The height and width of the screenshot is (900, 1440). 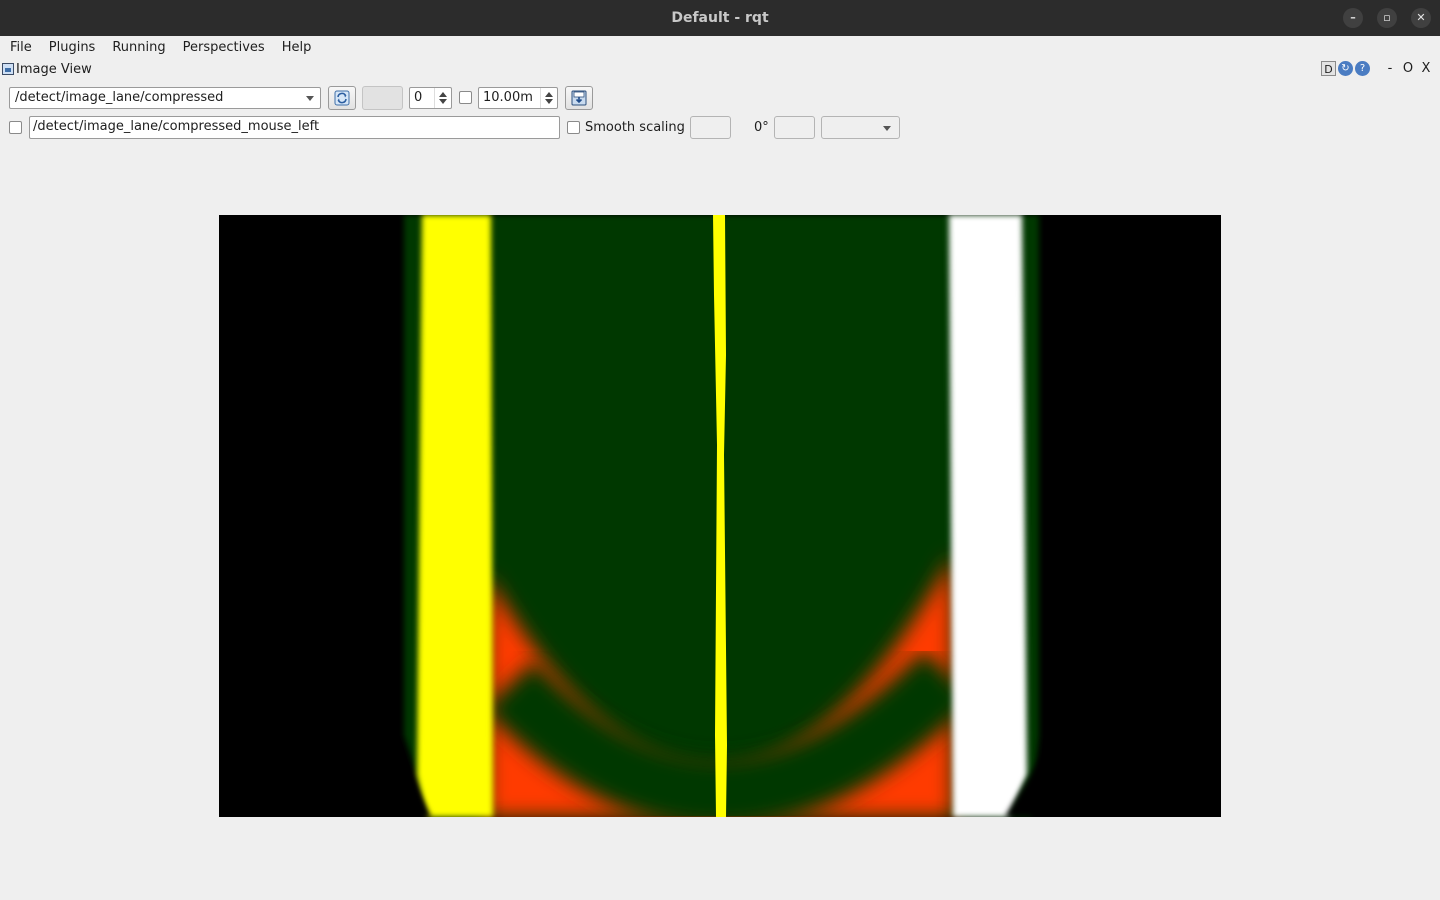 I want to click on help-icon: ?, so click(x=1362, y=68).